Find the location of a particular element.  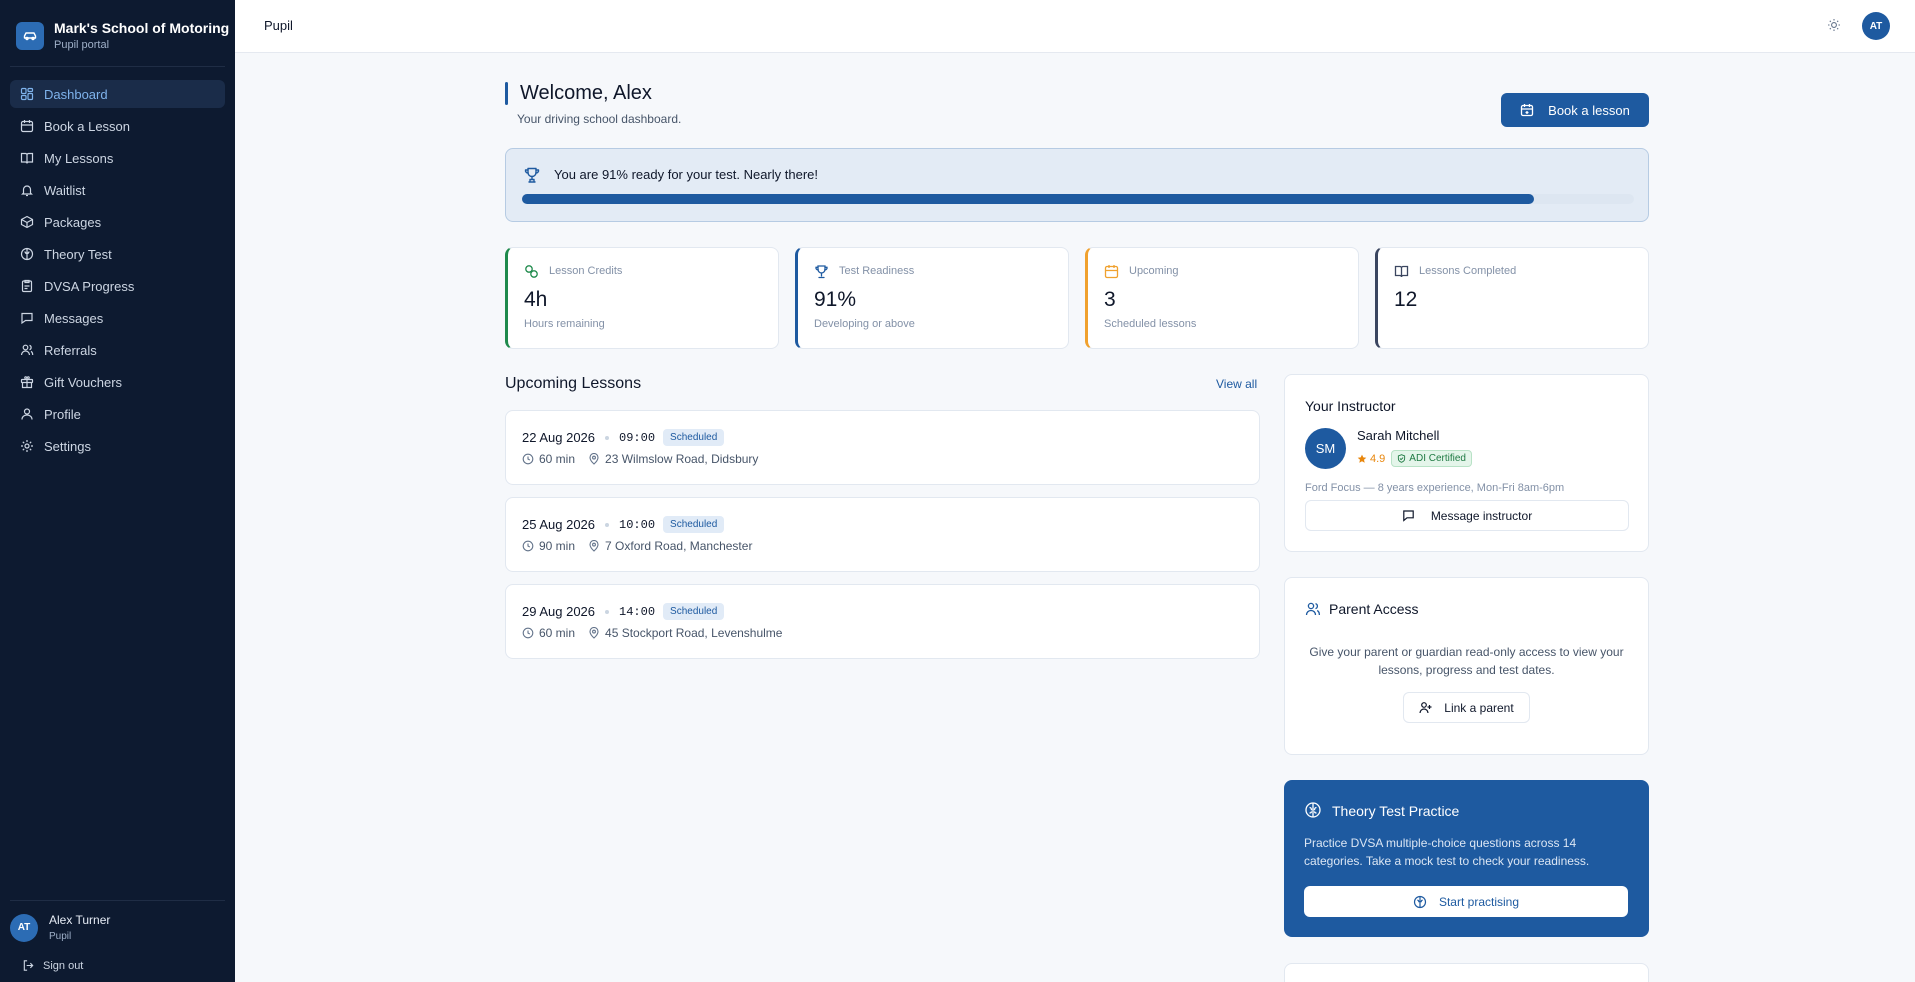

upcoming-lessons-heading: Upcoming Lessons is located at coordinates (573, 383).